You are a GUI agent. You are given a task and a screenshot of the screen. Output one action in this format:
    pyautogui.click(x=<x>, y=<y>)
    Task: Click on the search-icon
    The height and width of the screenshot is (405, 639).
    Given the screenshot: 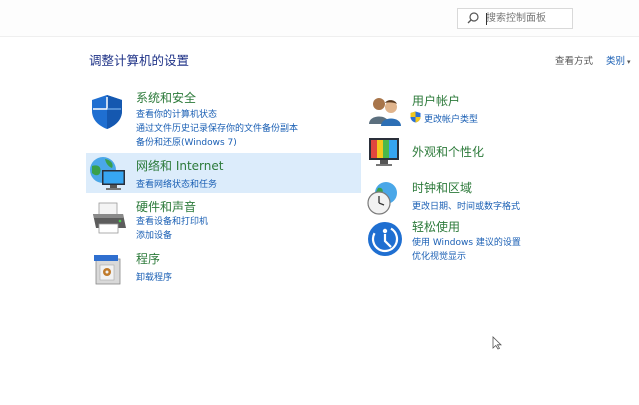 What is the action you would take?
    pyautogui.click(x=473, y=18)
    